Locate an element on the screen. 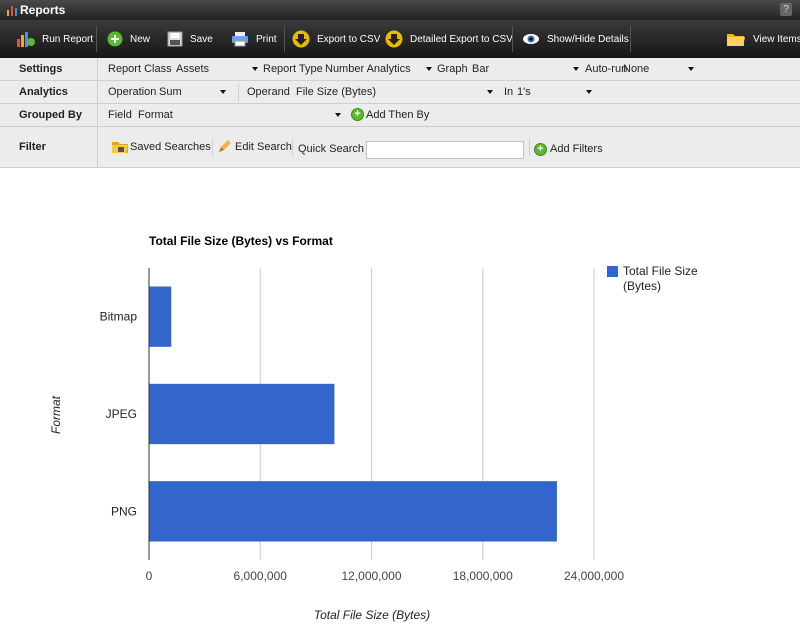  add-then-by-button: Add Then By is located at coordinates (397, 115).